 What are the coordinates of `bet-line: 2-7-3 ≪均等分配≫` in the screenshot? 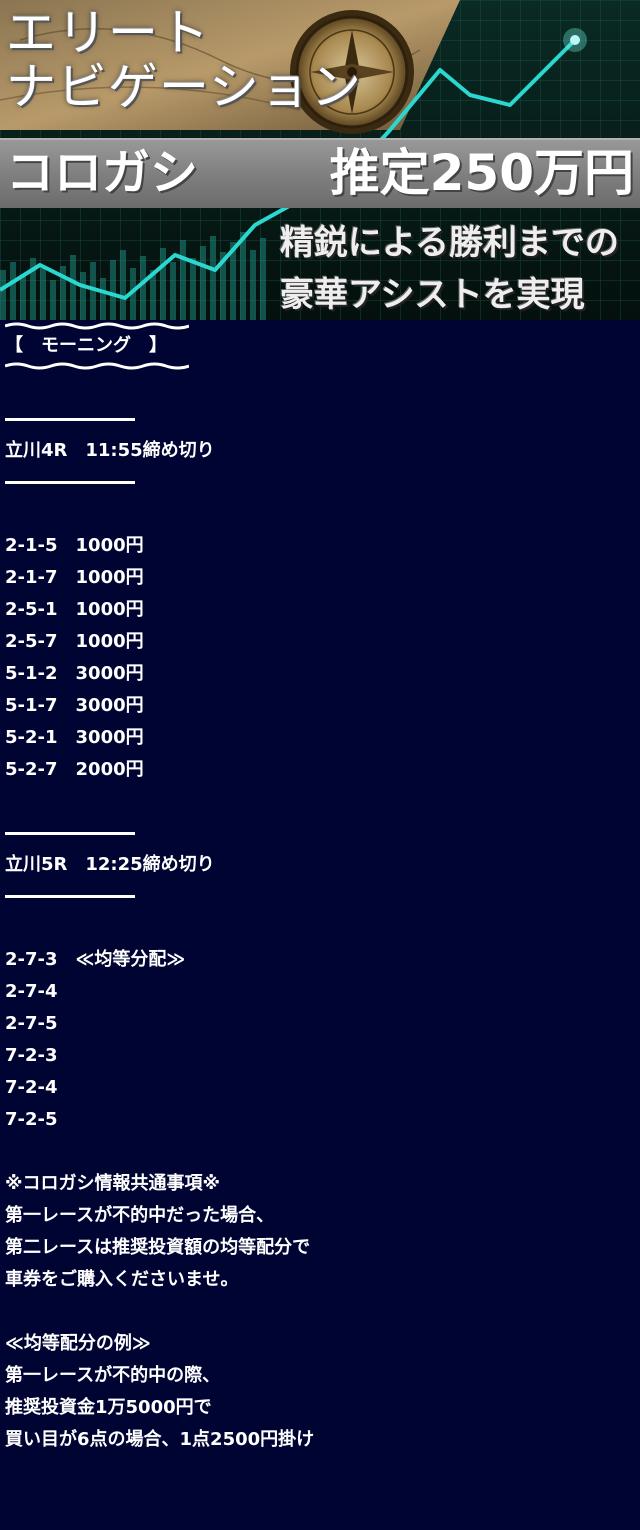 It's located at (95, 959).